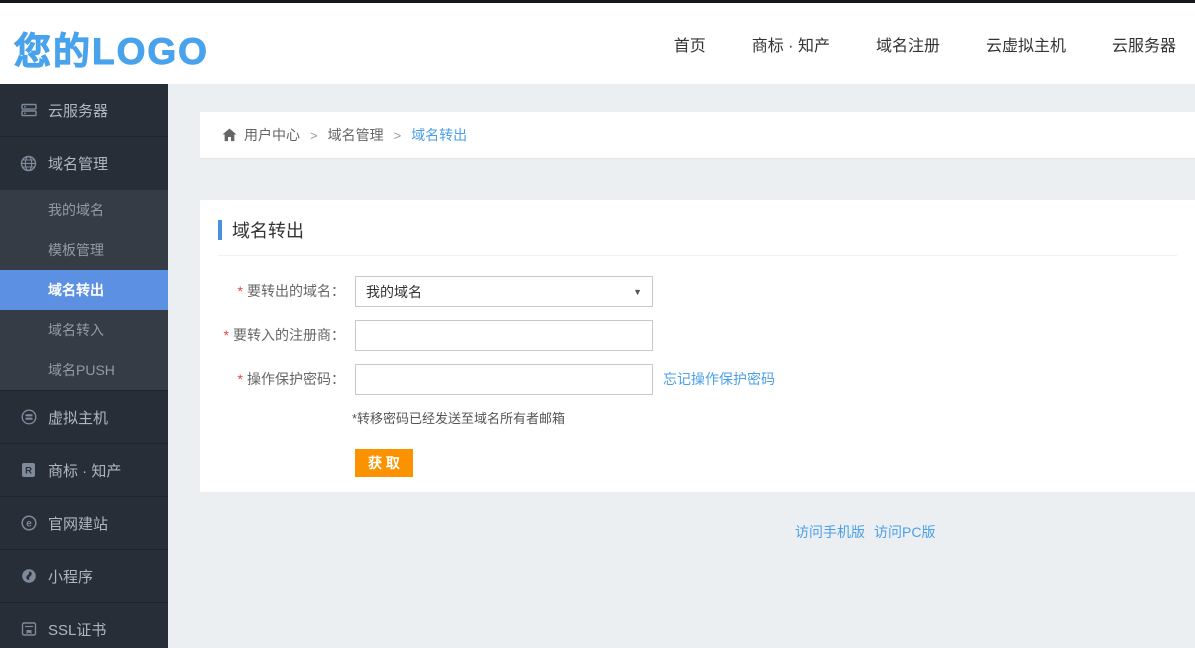  I want to click on sidebar-item-domain-management: 域名管理, so click(84, 163).